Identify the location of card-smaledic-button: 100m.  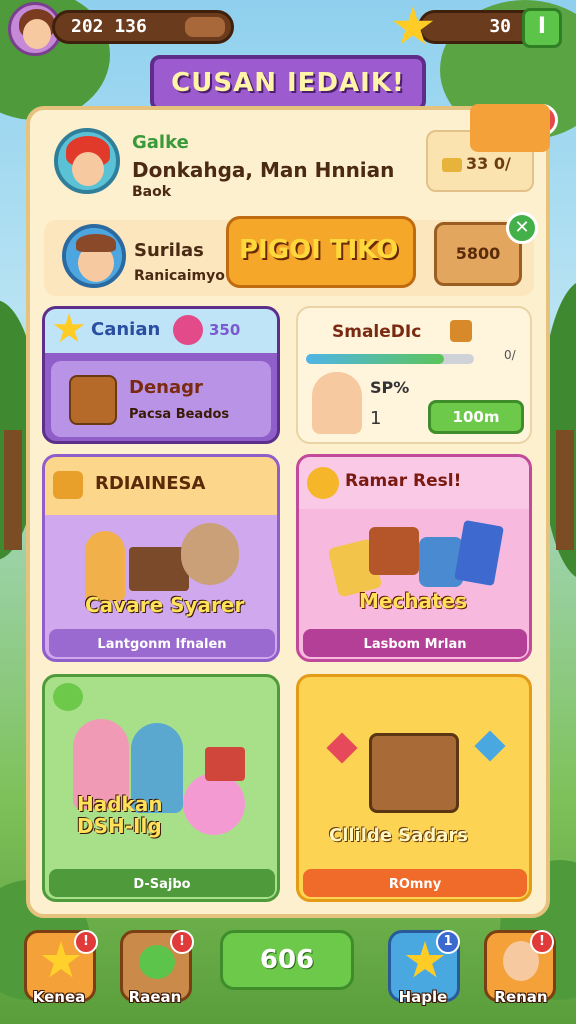
(476, 417).